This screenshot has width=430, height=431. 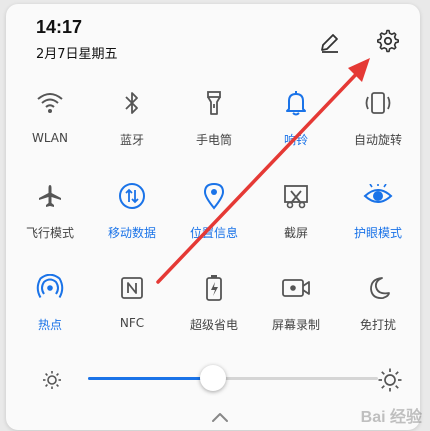 What do you see at coordinates (295, 233) in the screenshot?
I see `tile-label: 截屏` at bounding box center [295, 233].